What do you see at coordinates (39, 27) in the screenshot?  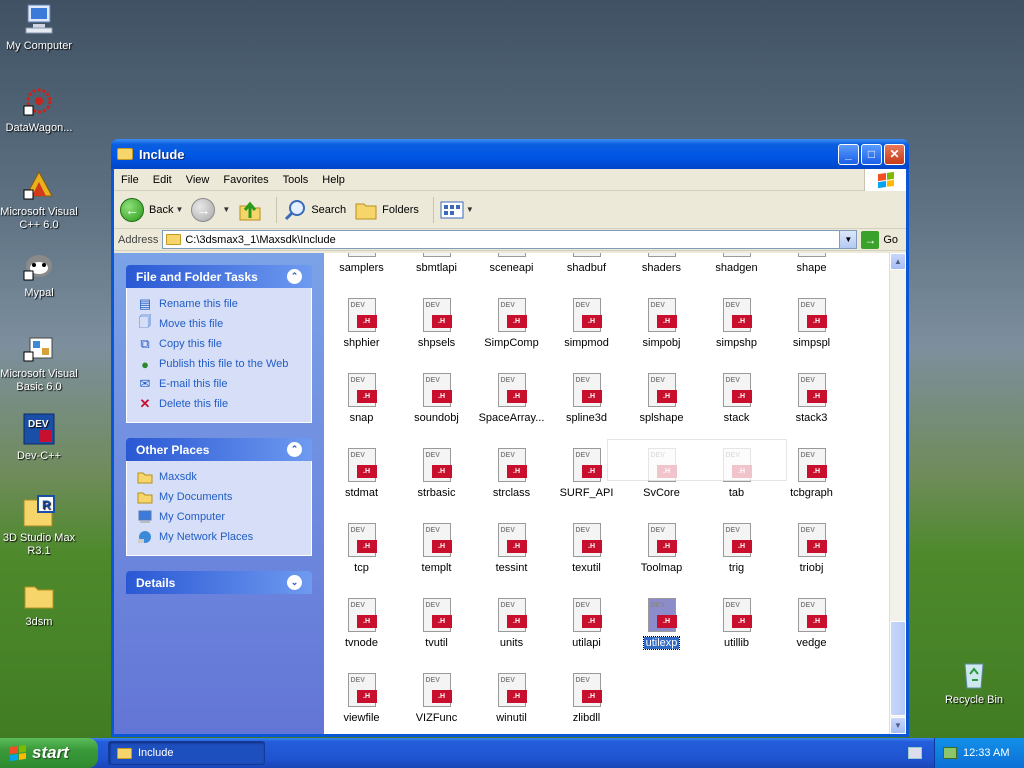 I see `desktop-icon-my-computer: My Computer` at bounding box center [39, 27].